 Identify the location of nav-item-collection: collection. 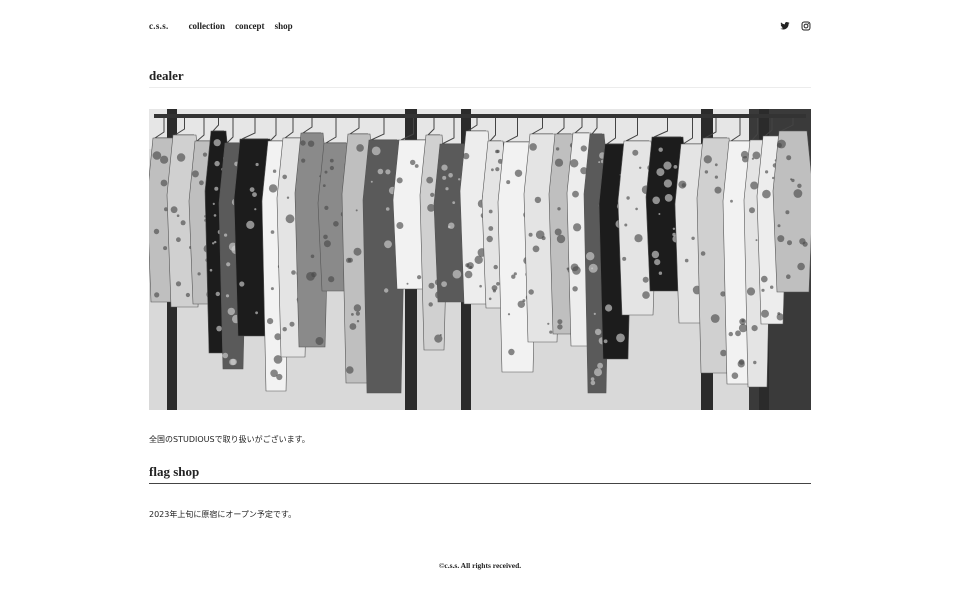
(207, 26).